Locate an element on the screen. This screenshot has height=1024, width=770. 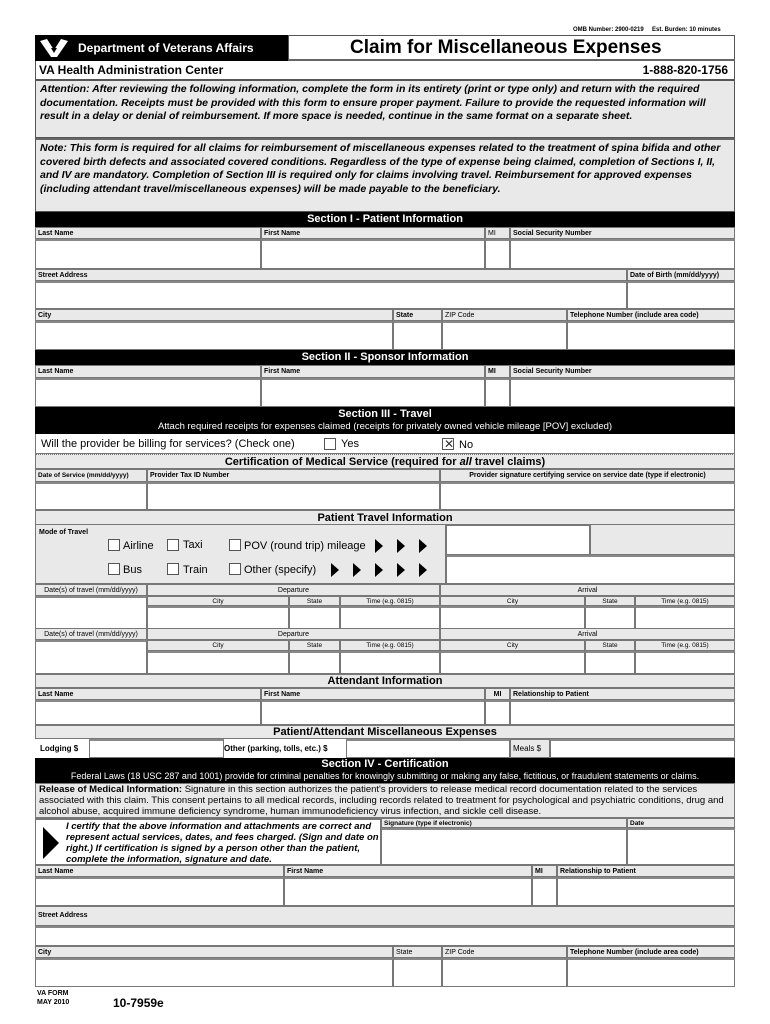
signature-field is located at coordinates (504, 846).